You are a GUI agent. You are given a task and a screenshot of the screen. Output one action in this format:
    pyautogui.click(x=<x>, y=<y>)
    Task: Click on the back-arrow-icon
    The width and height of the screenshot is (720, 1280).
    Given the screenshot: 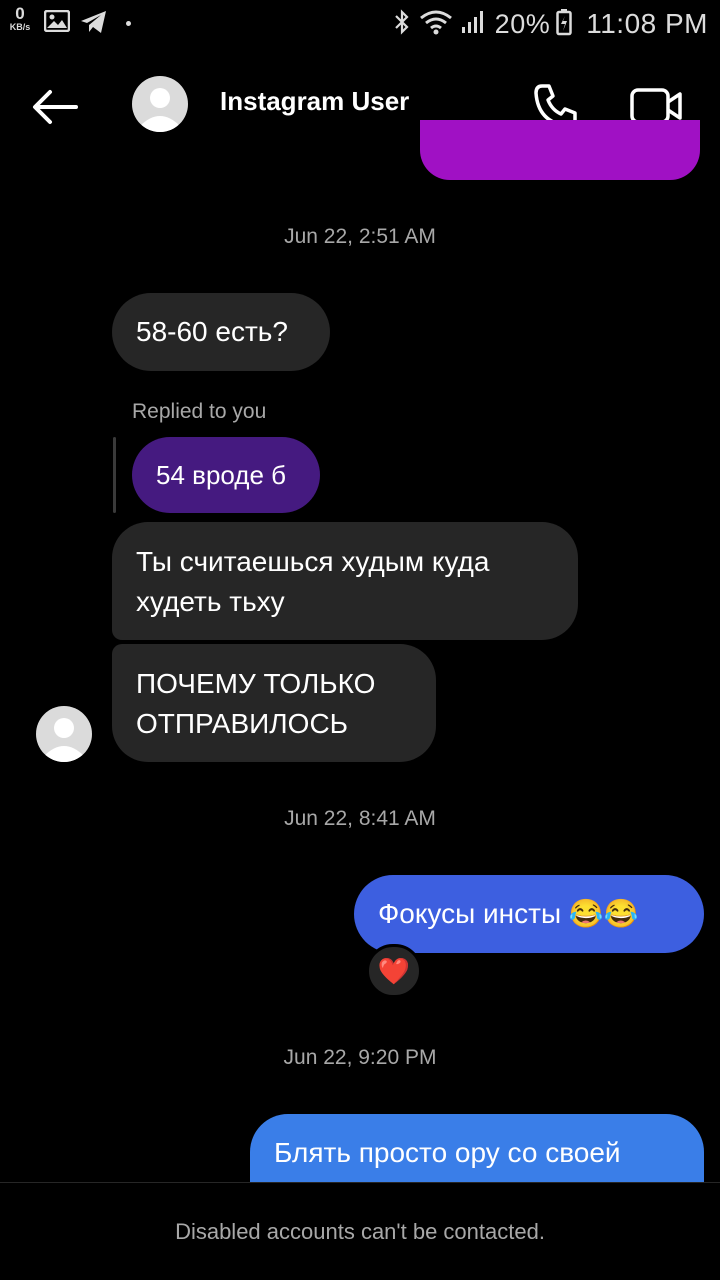 What is the action you would take?
    pyautogui.click(x=55, y=107)
    